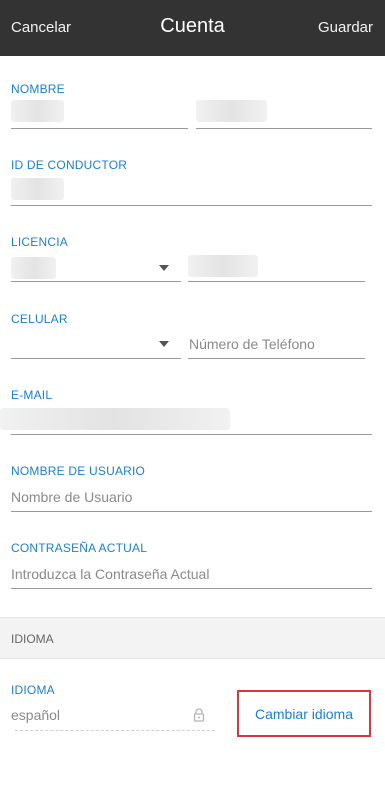 This screenshot has width=385, height=799. What do you see at coordinates (39, 242) in the screenshot?
I see `license-label: LICENCIA` at bounding box center [39, 242].